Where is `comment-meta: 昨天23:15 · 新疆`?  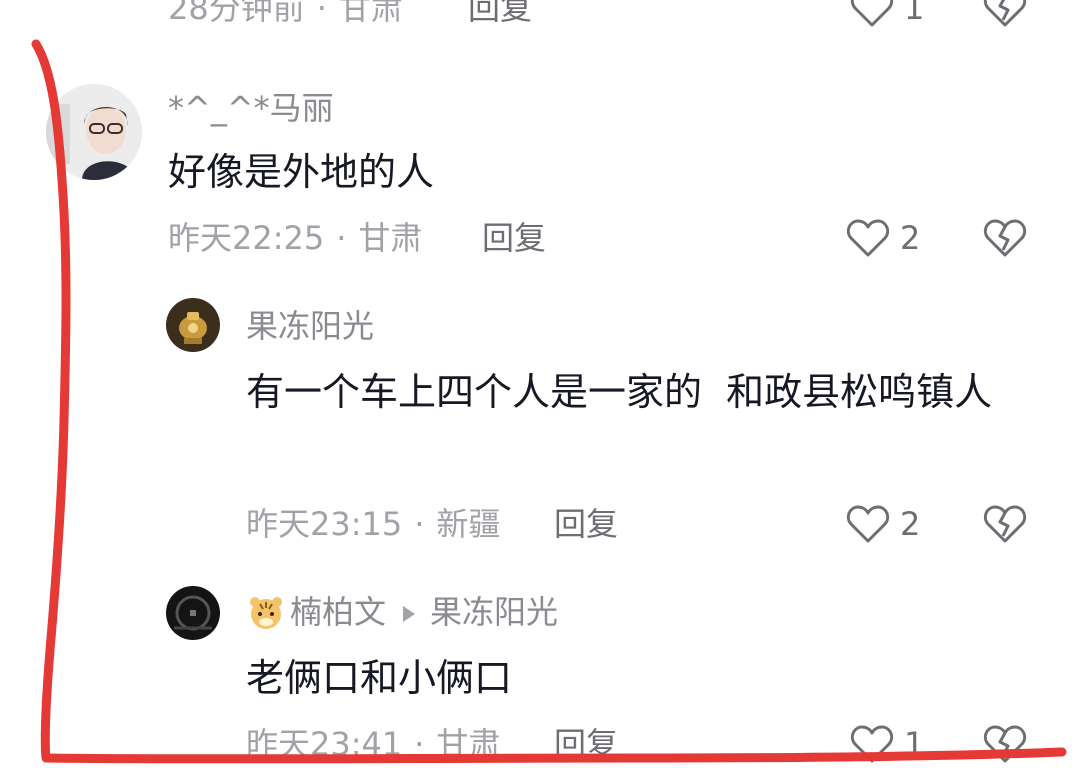
comment-meta: 昨天23:15 · 新疆 is located at coordinates (373, 524).